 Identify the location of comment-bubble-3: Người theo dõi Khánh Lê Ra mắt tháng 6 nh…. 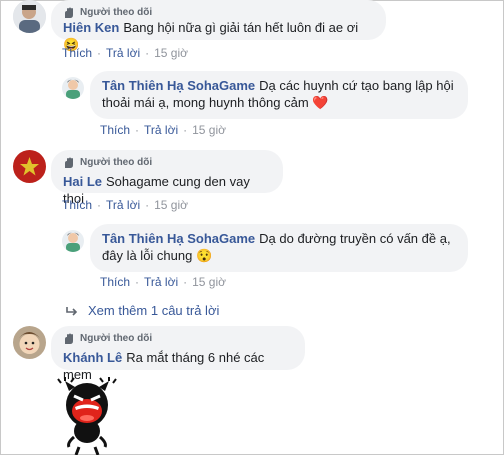
(178, 354).